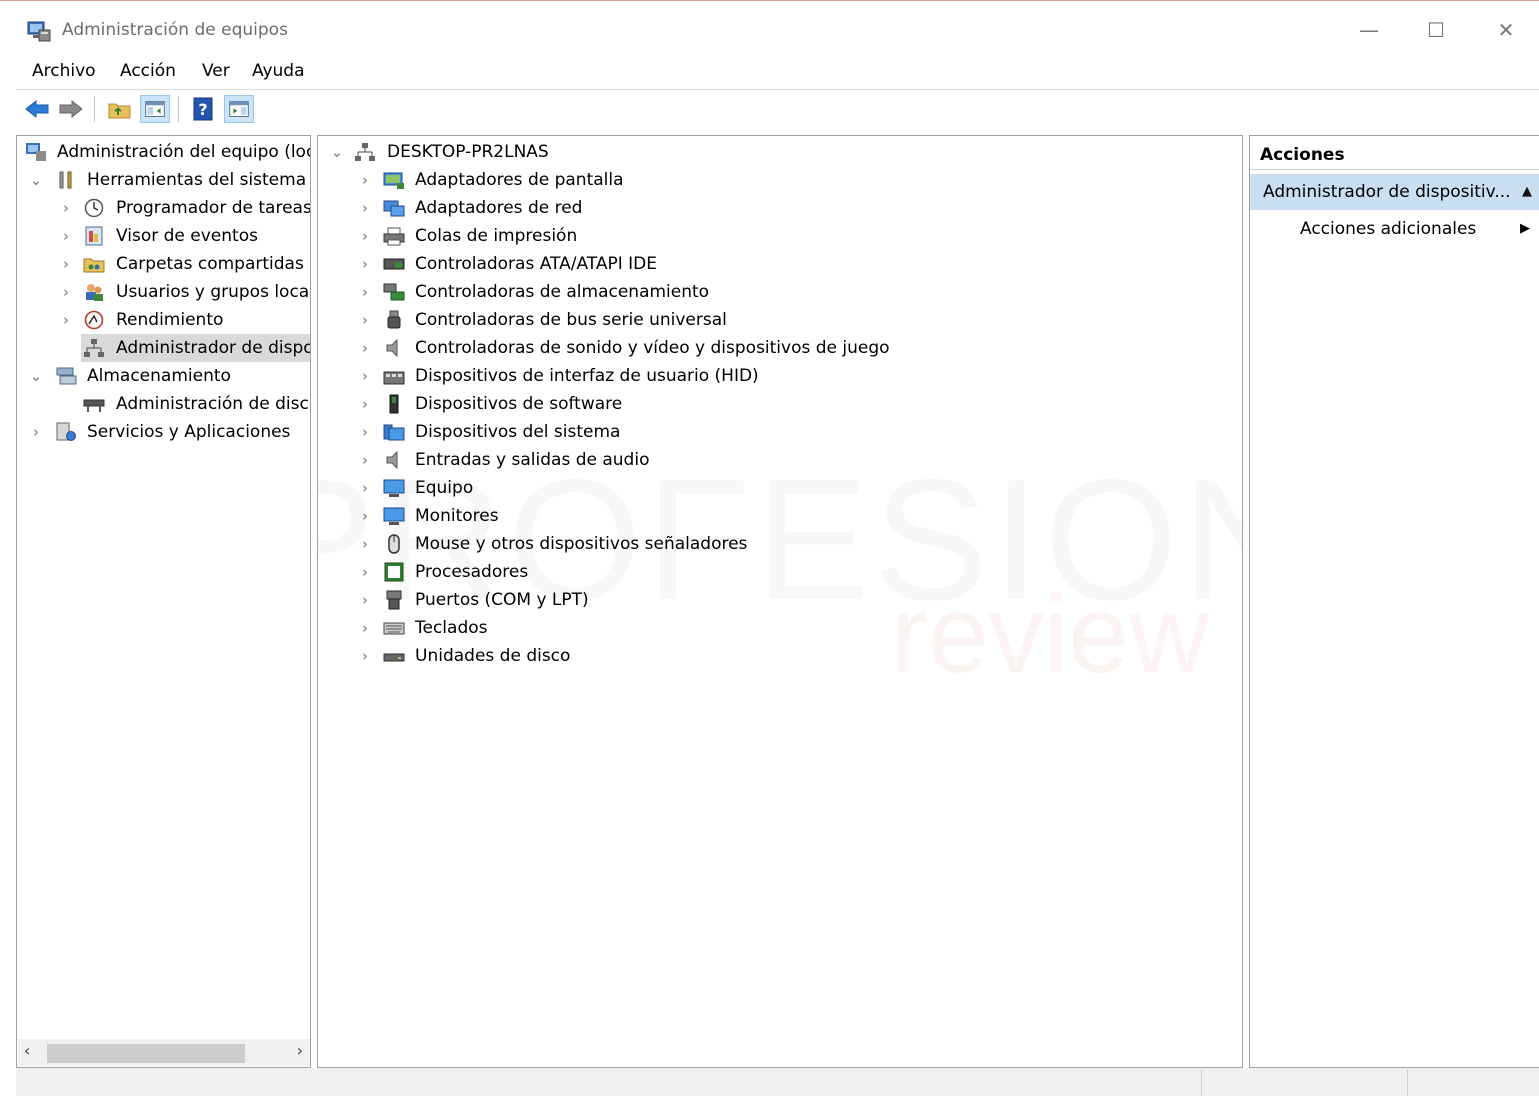  Describe the element at coordinates (166, 208) in the screenshot. I see `tree-item-task-scheduler: › Programador de tareas` at that location.